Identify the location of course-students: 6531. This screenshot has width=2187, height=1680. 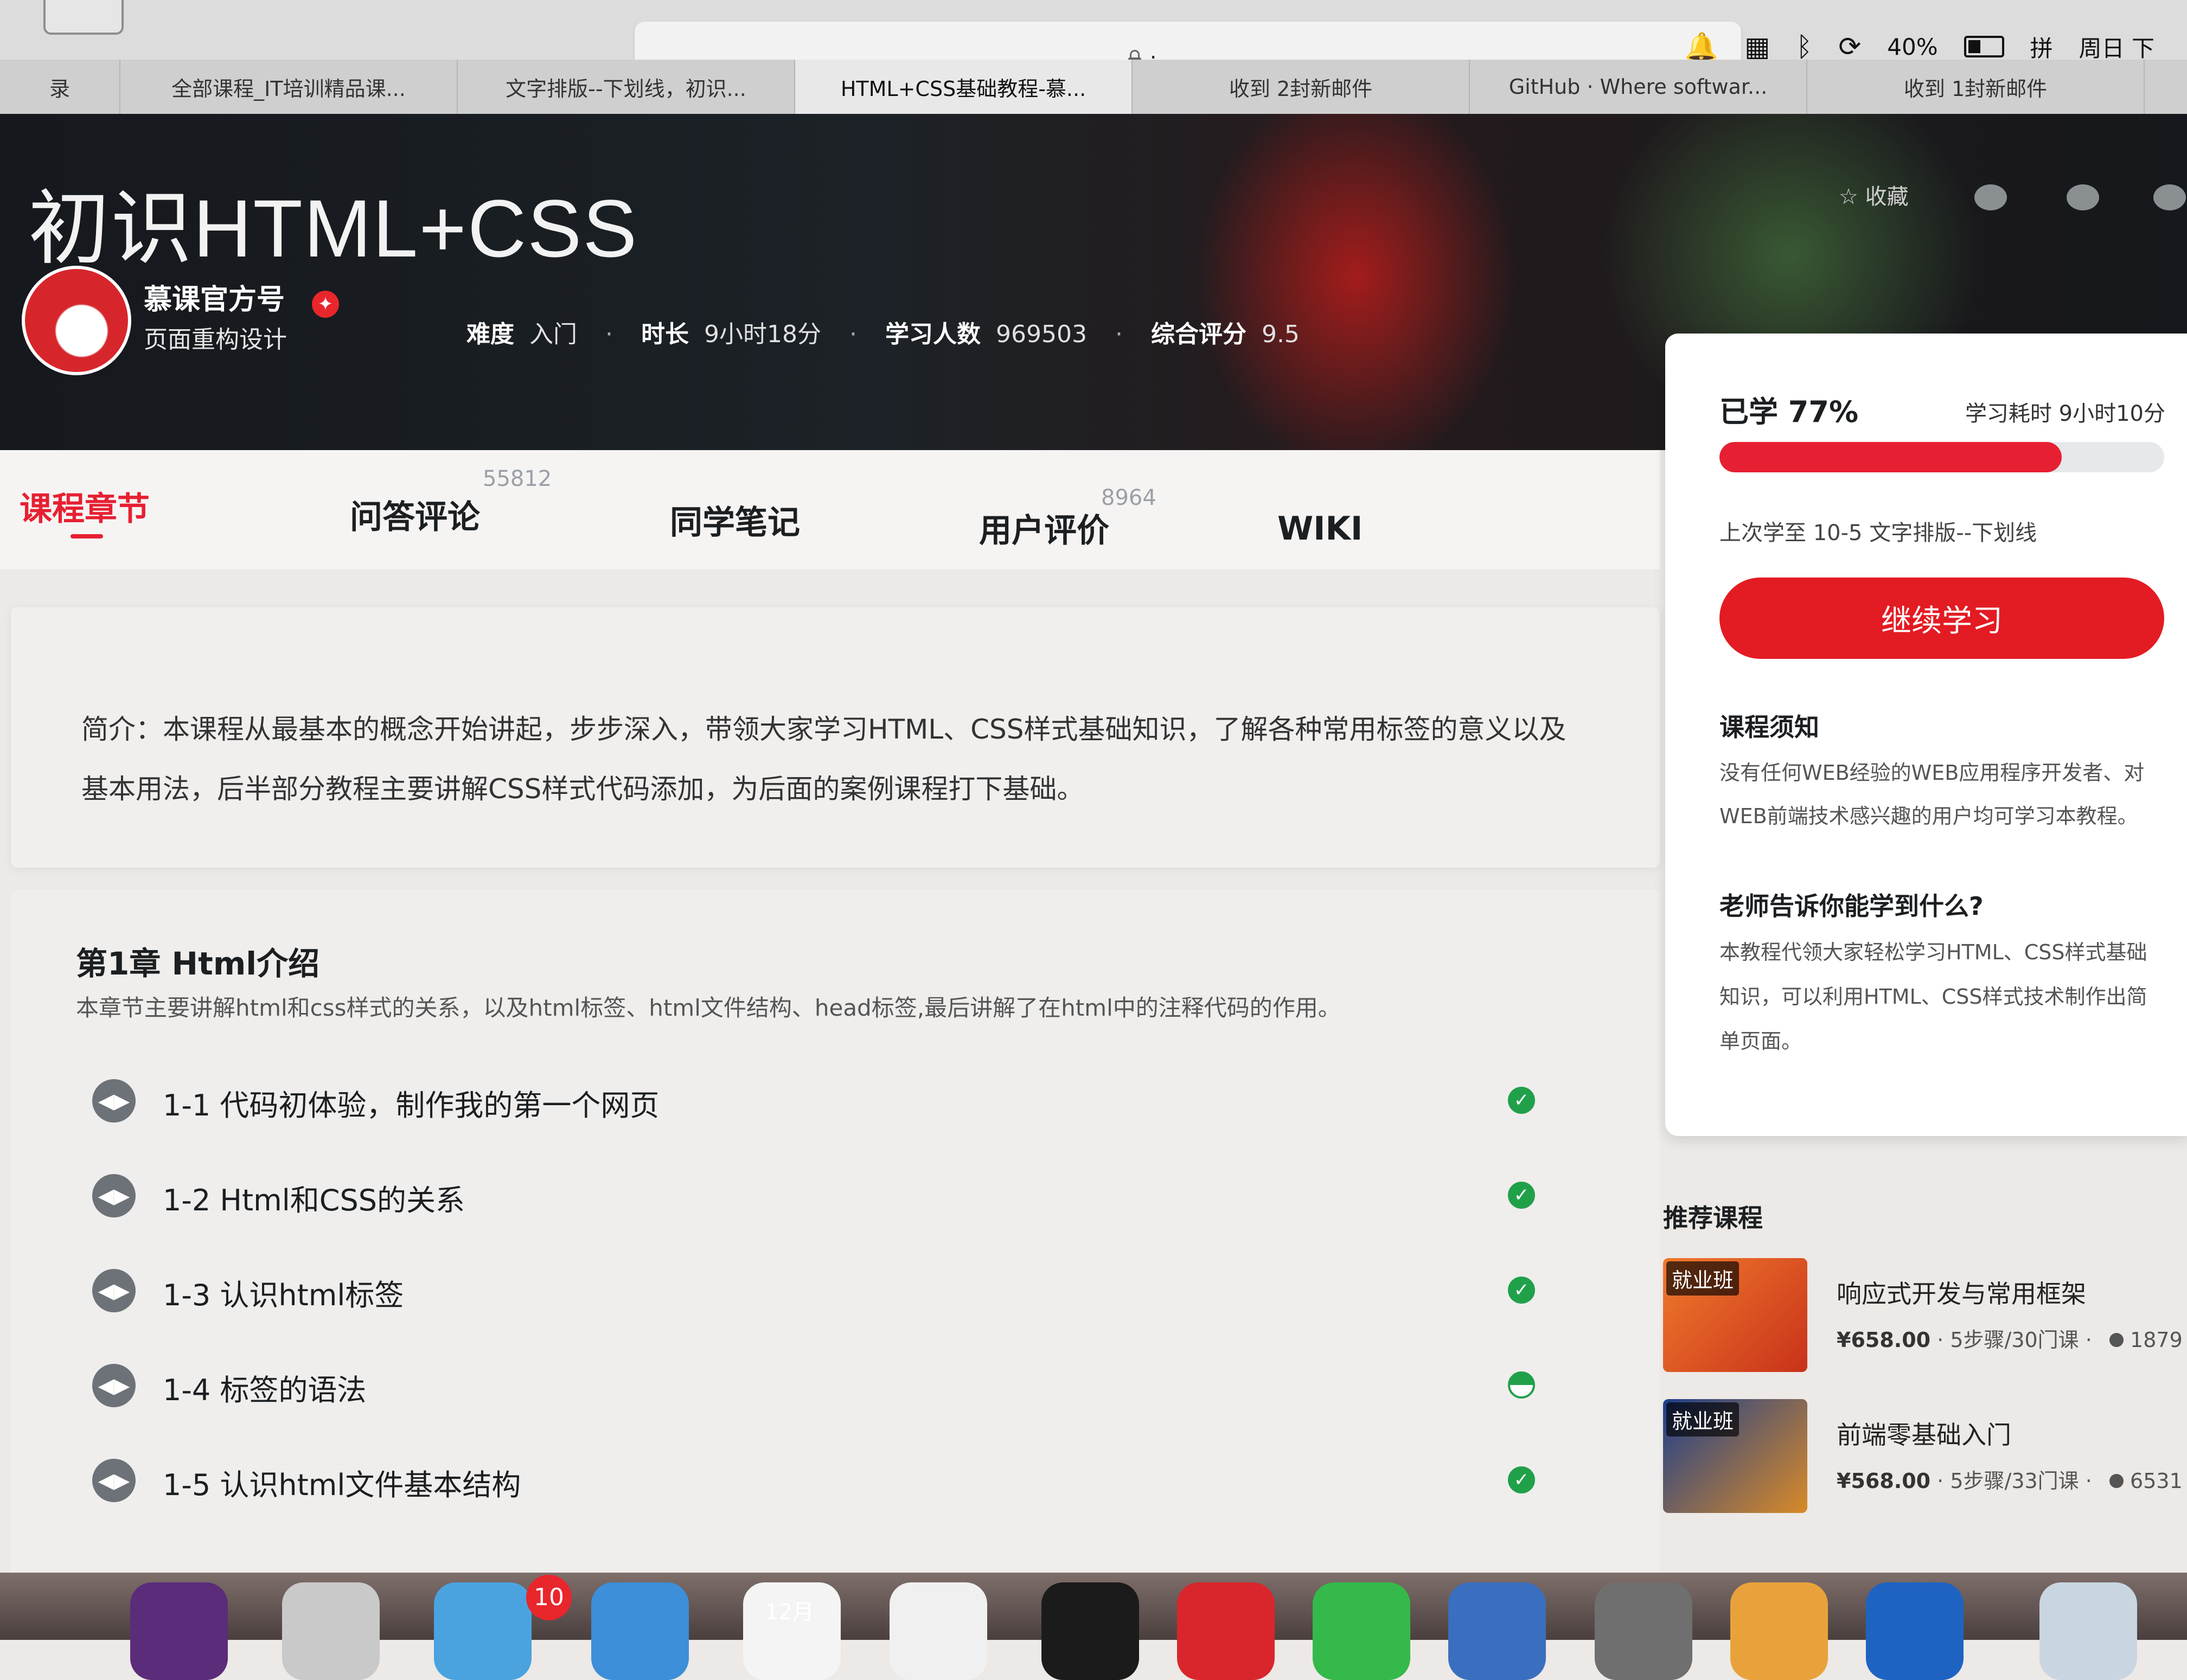
(2156, 1481).